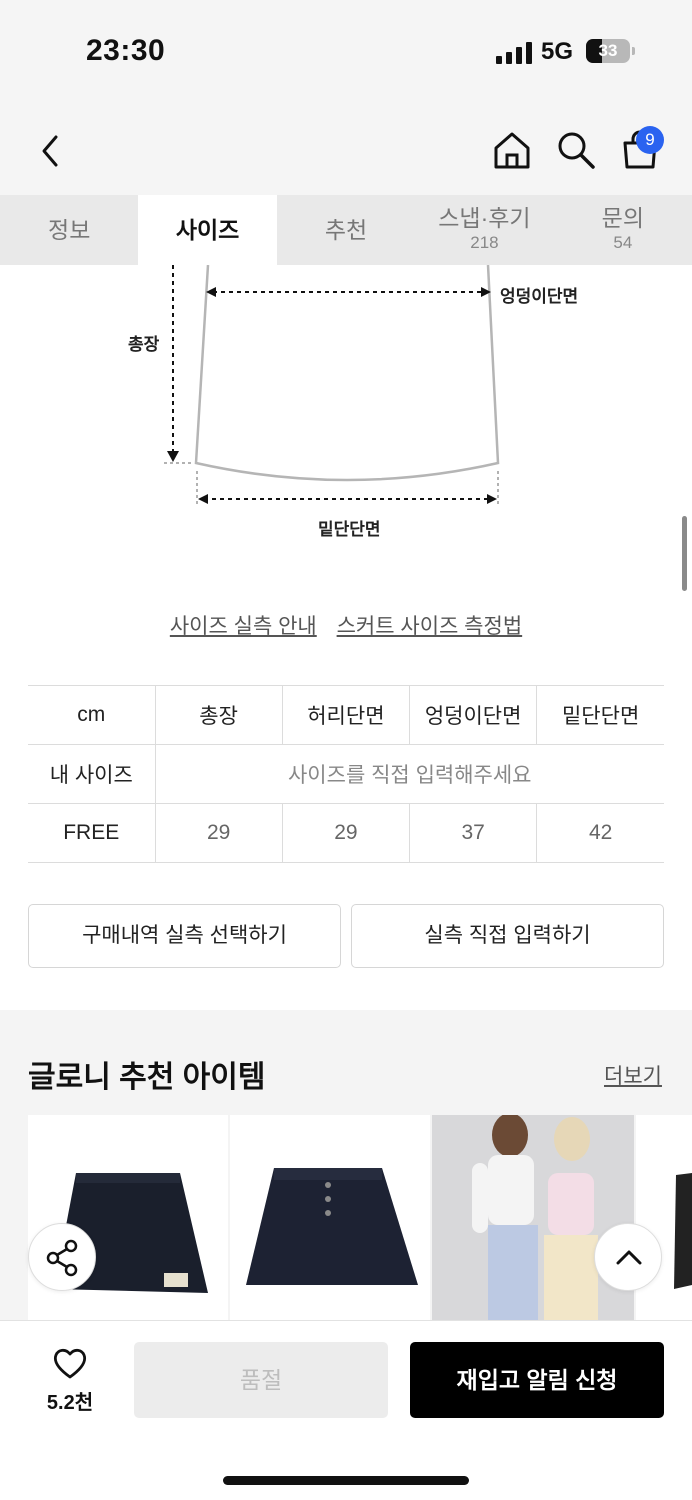 The width and height of the screenshot is (692, 1500). I want to click on table-header-cell: 엉덩이단면, so click(472, 715).